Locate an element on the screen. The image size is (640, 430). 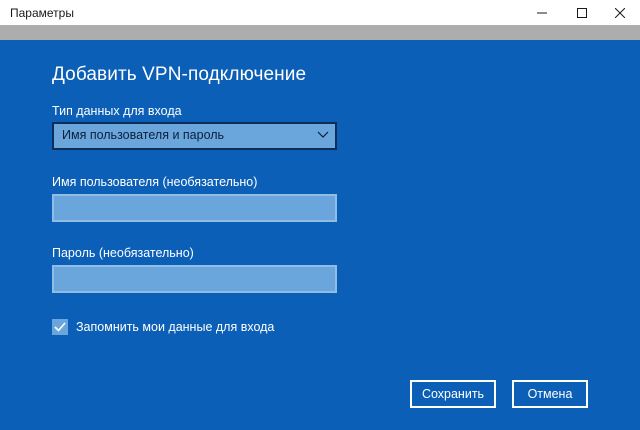
title-bar: Параметры is located at coordinates (320, 12).